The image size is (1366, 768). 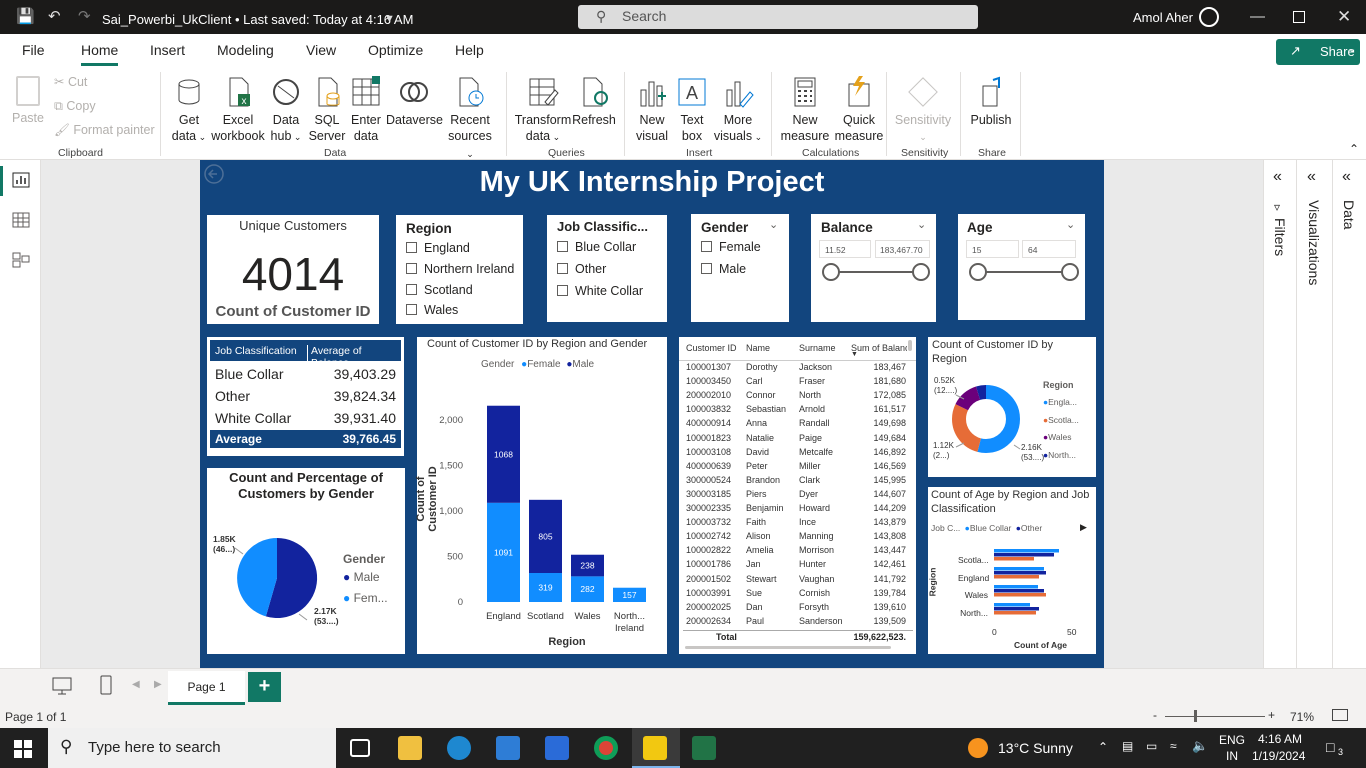 I want to click on windows-start-icon, so click(x=23, y=749).